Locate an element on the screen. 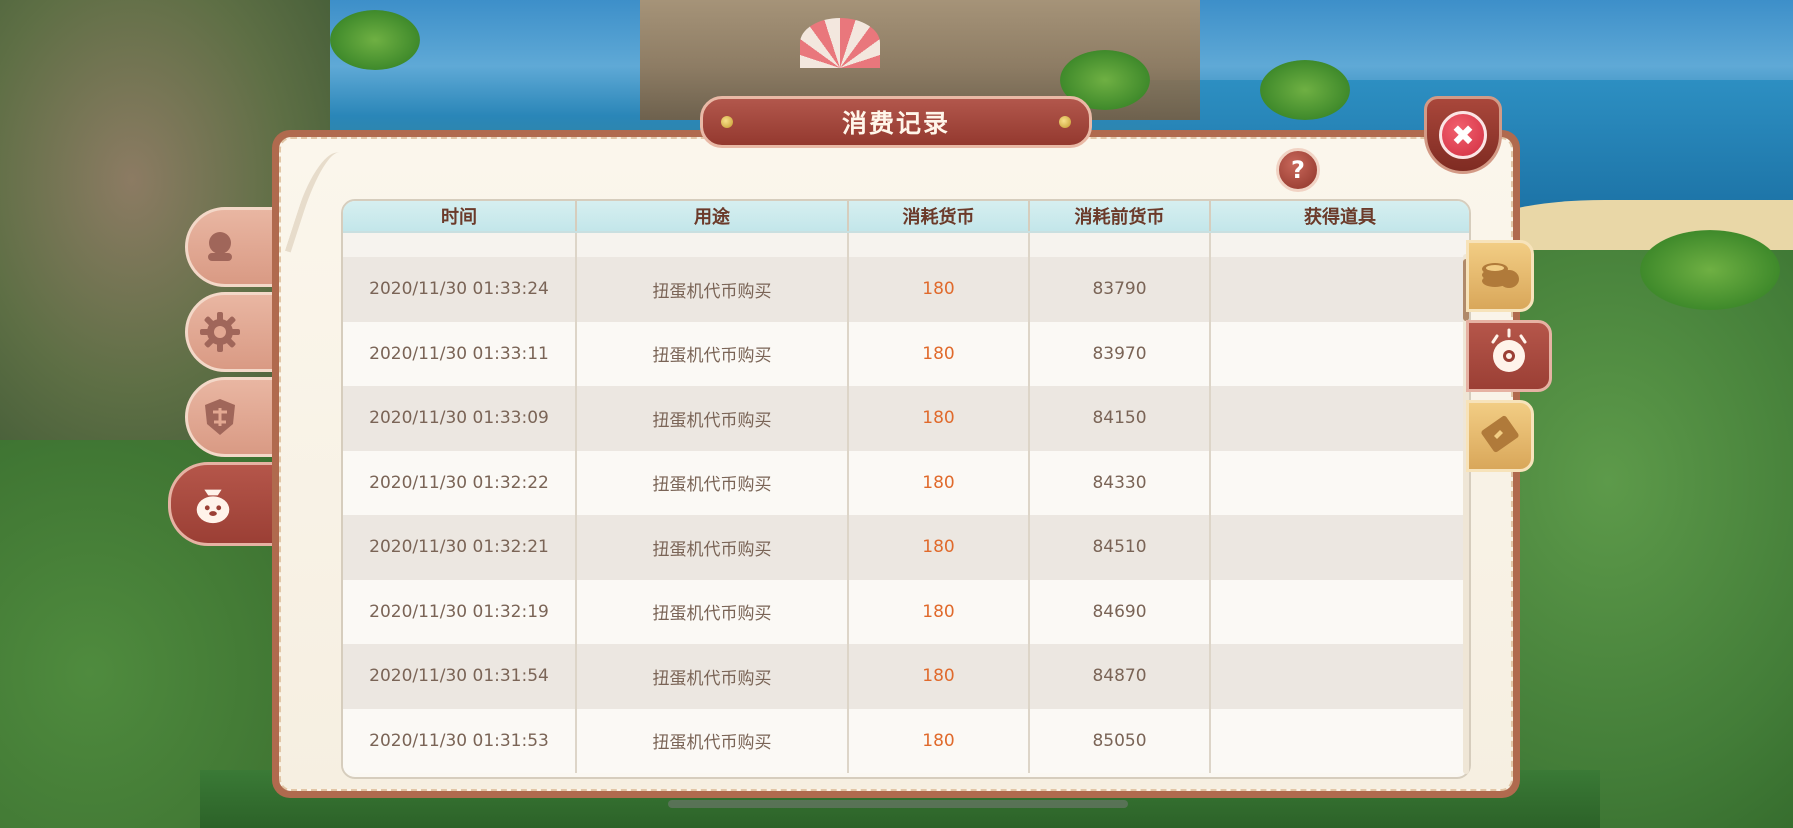 This screenshot has width=1793, height=828. help-icon: ? is located at coordinates (1298, 170).